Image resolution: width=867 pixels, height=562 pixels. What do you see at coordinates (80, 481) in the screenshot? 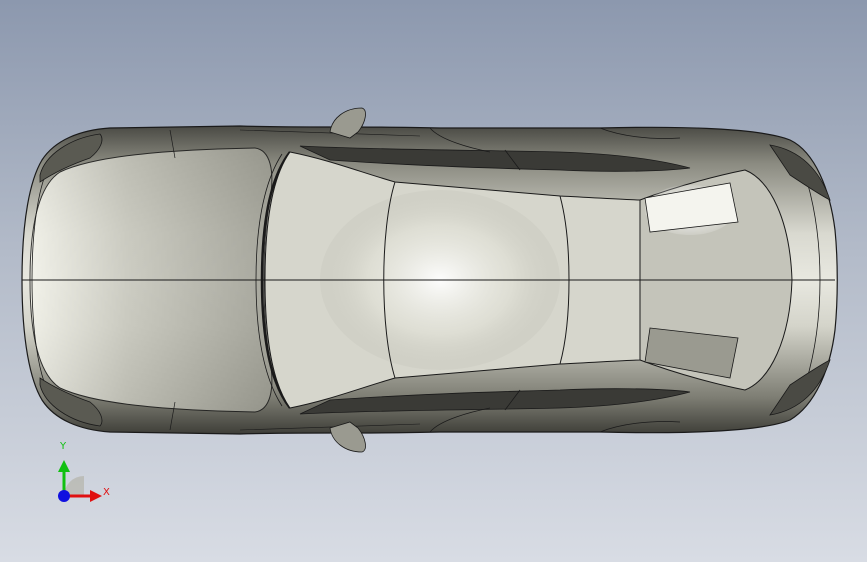
I see `triad-axes` at bounding box center [80, 481].